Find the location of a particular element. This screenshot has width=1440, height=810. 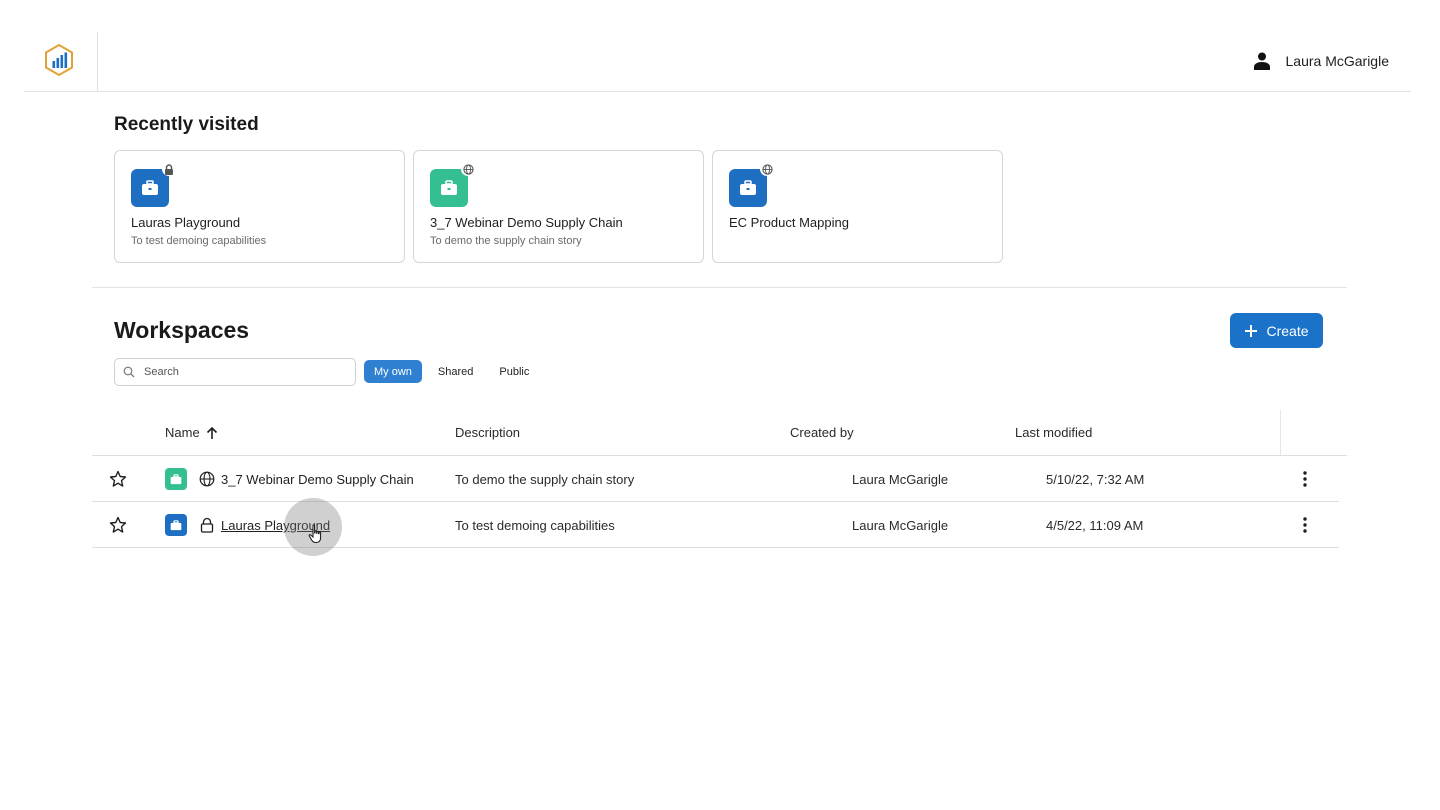

column-created-by-header: Created by is located at coordinates (822, 432).